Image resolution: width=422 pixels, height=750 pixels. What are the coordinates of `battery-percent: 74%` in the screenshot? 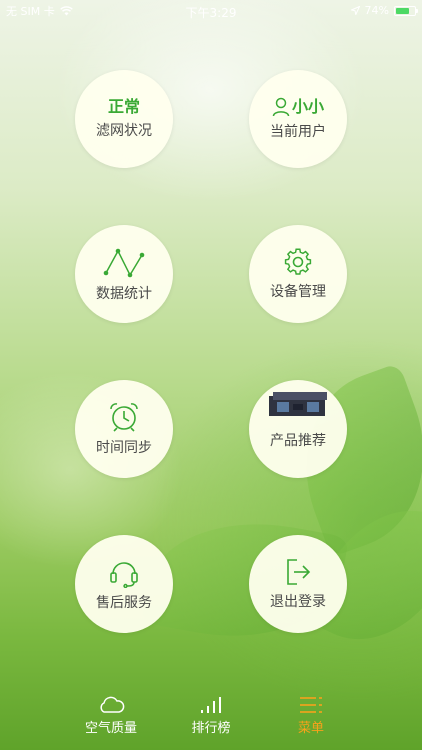 It's located at (376, 10).